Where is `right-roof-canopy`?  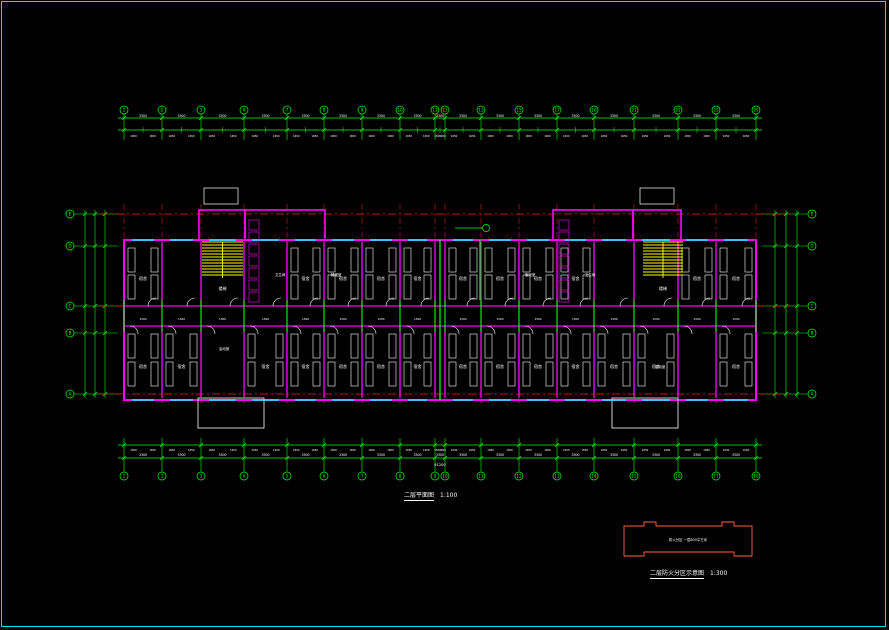 right-roof-canopy is located at coordinates (657, 196).